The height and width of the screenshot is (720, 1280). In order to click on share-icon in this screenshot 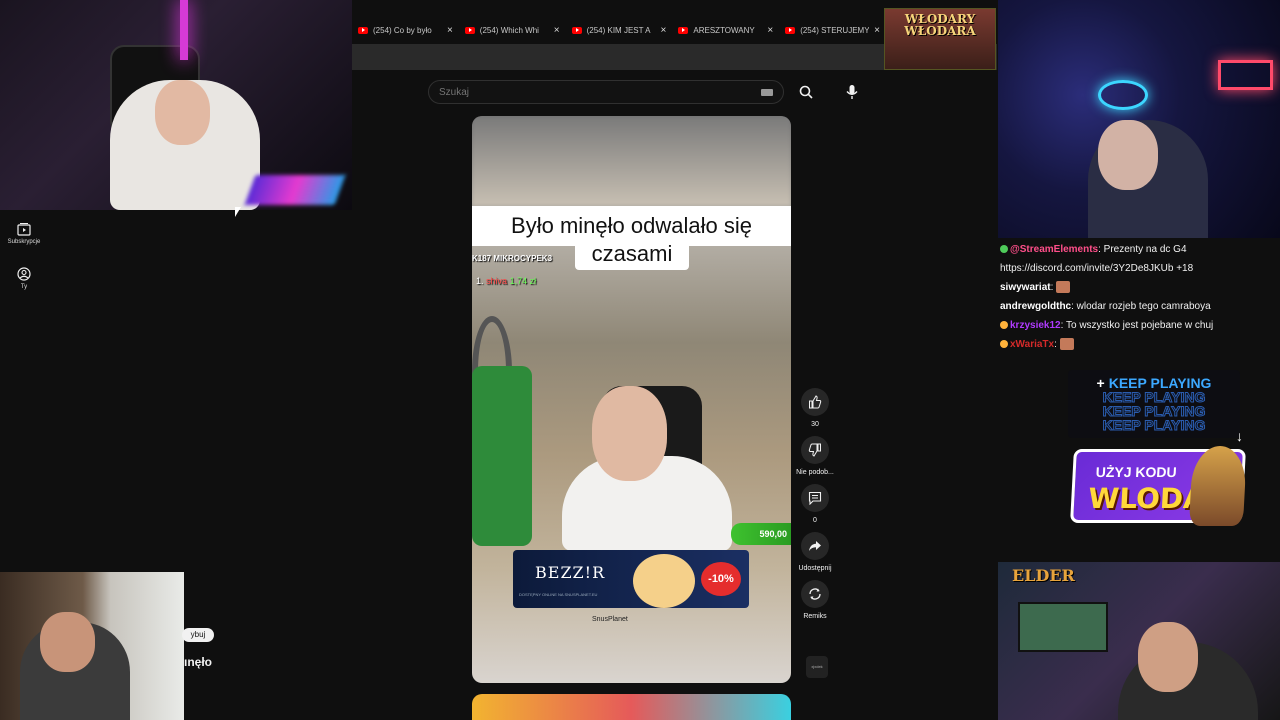, I will do `click(815, 546)`.